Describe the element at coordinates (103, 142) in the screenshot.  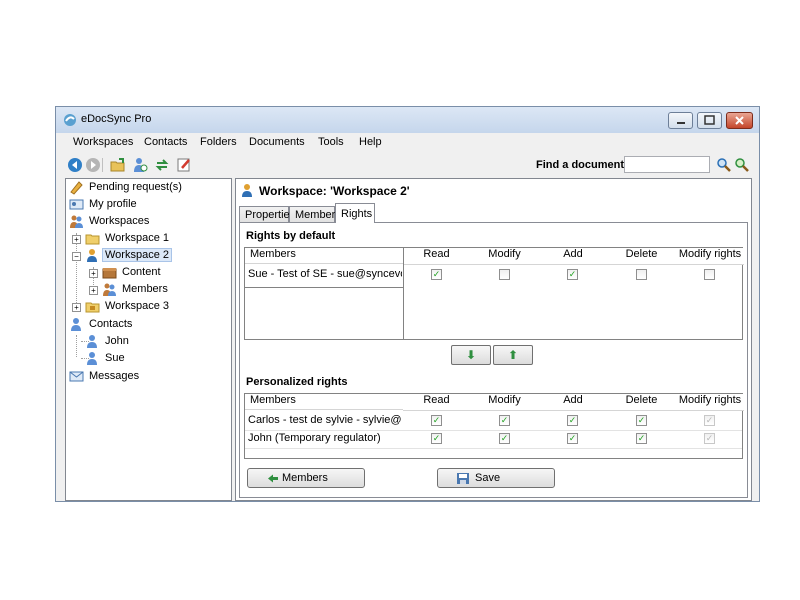
I see `menu-workspaces: Workspaces` at that location.